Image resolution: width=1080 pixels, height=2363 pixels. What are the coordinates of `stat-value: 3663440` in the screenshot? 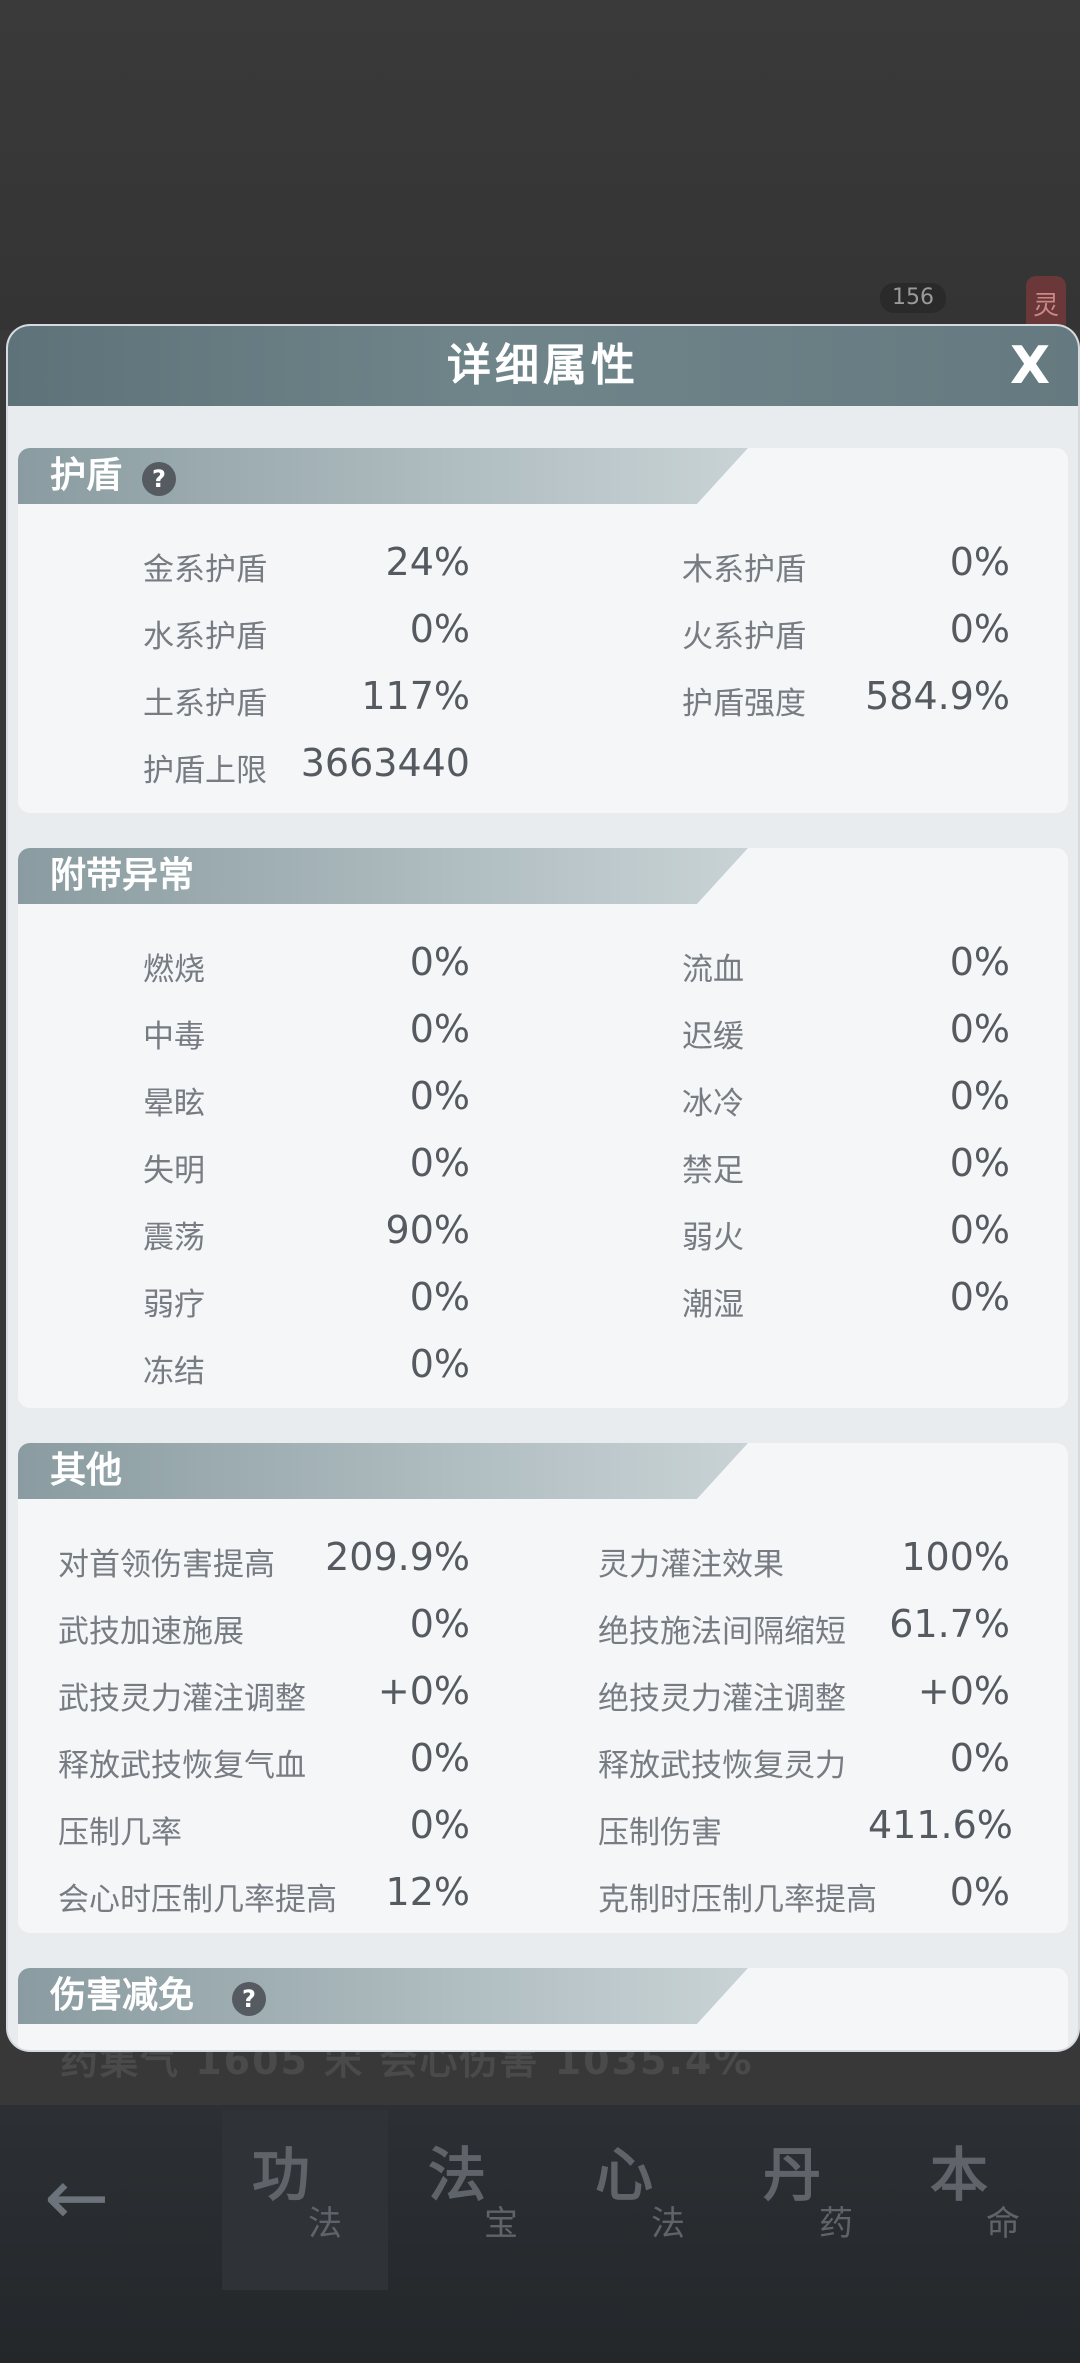 It's located at (385, 763).